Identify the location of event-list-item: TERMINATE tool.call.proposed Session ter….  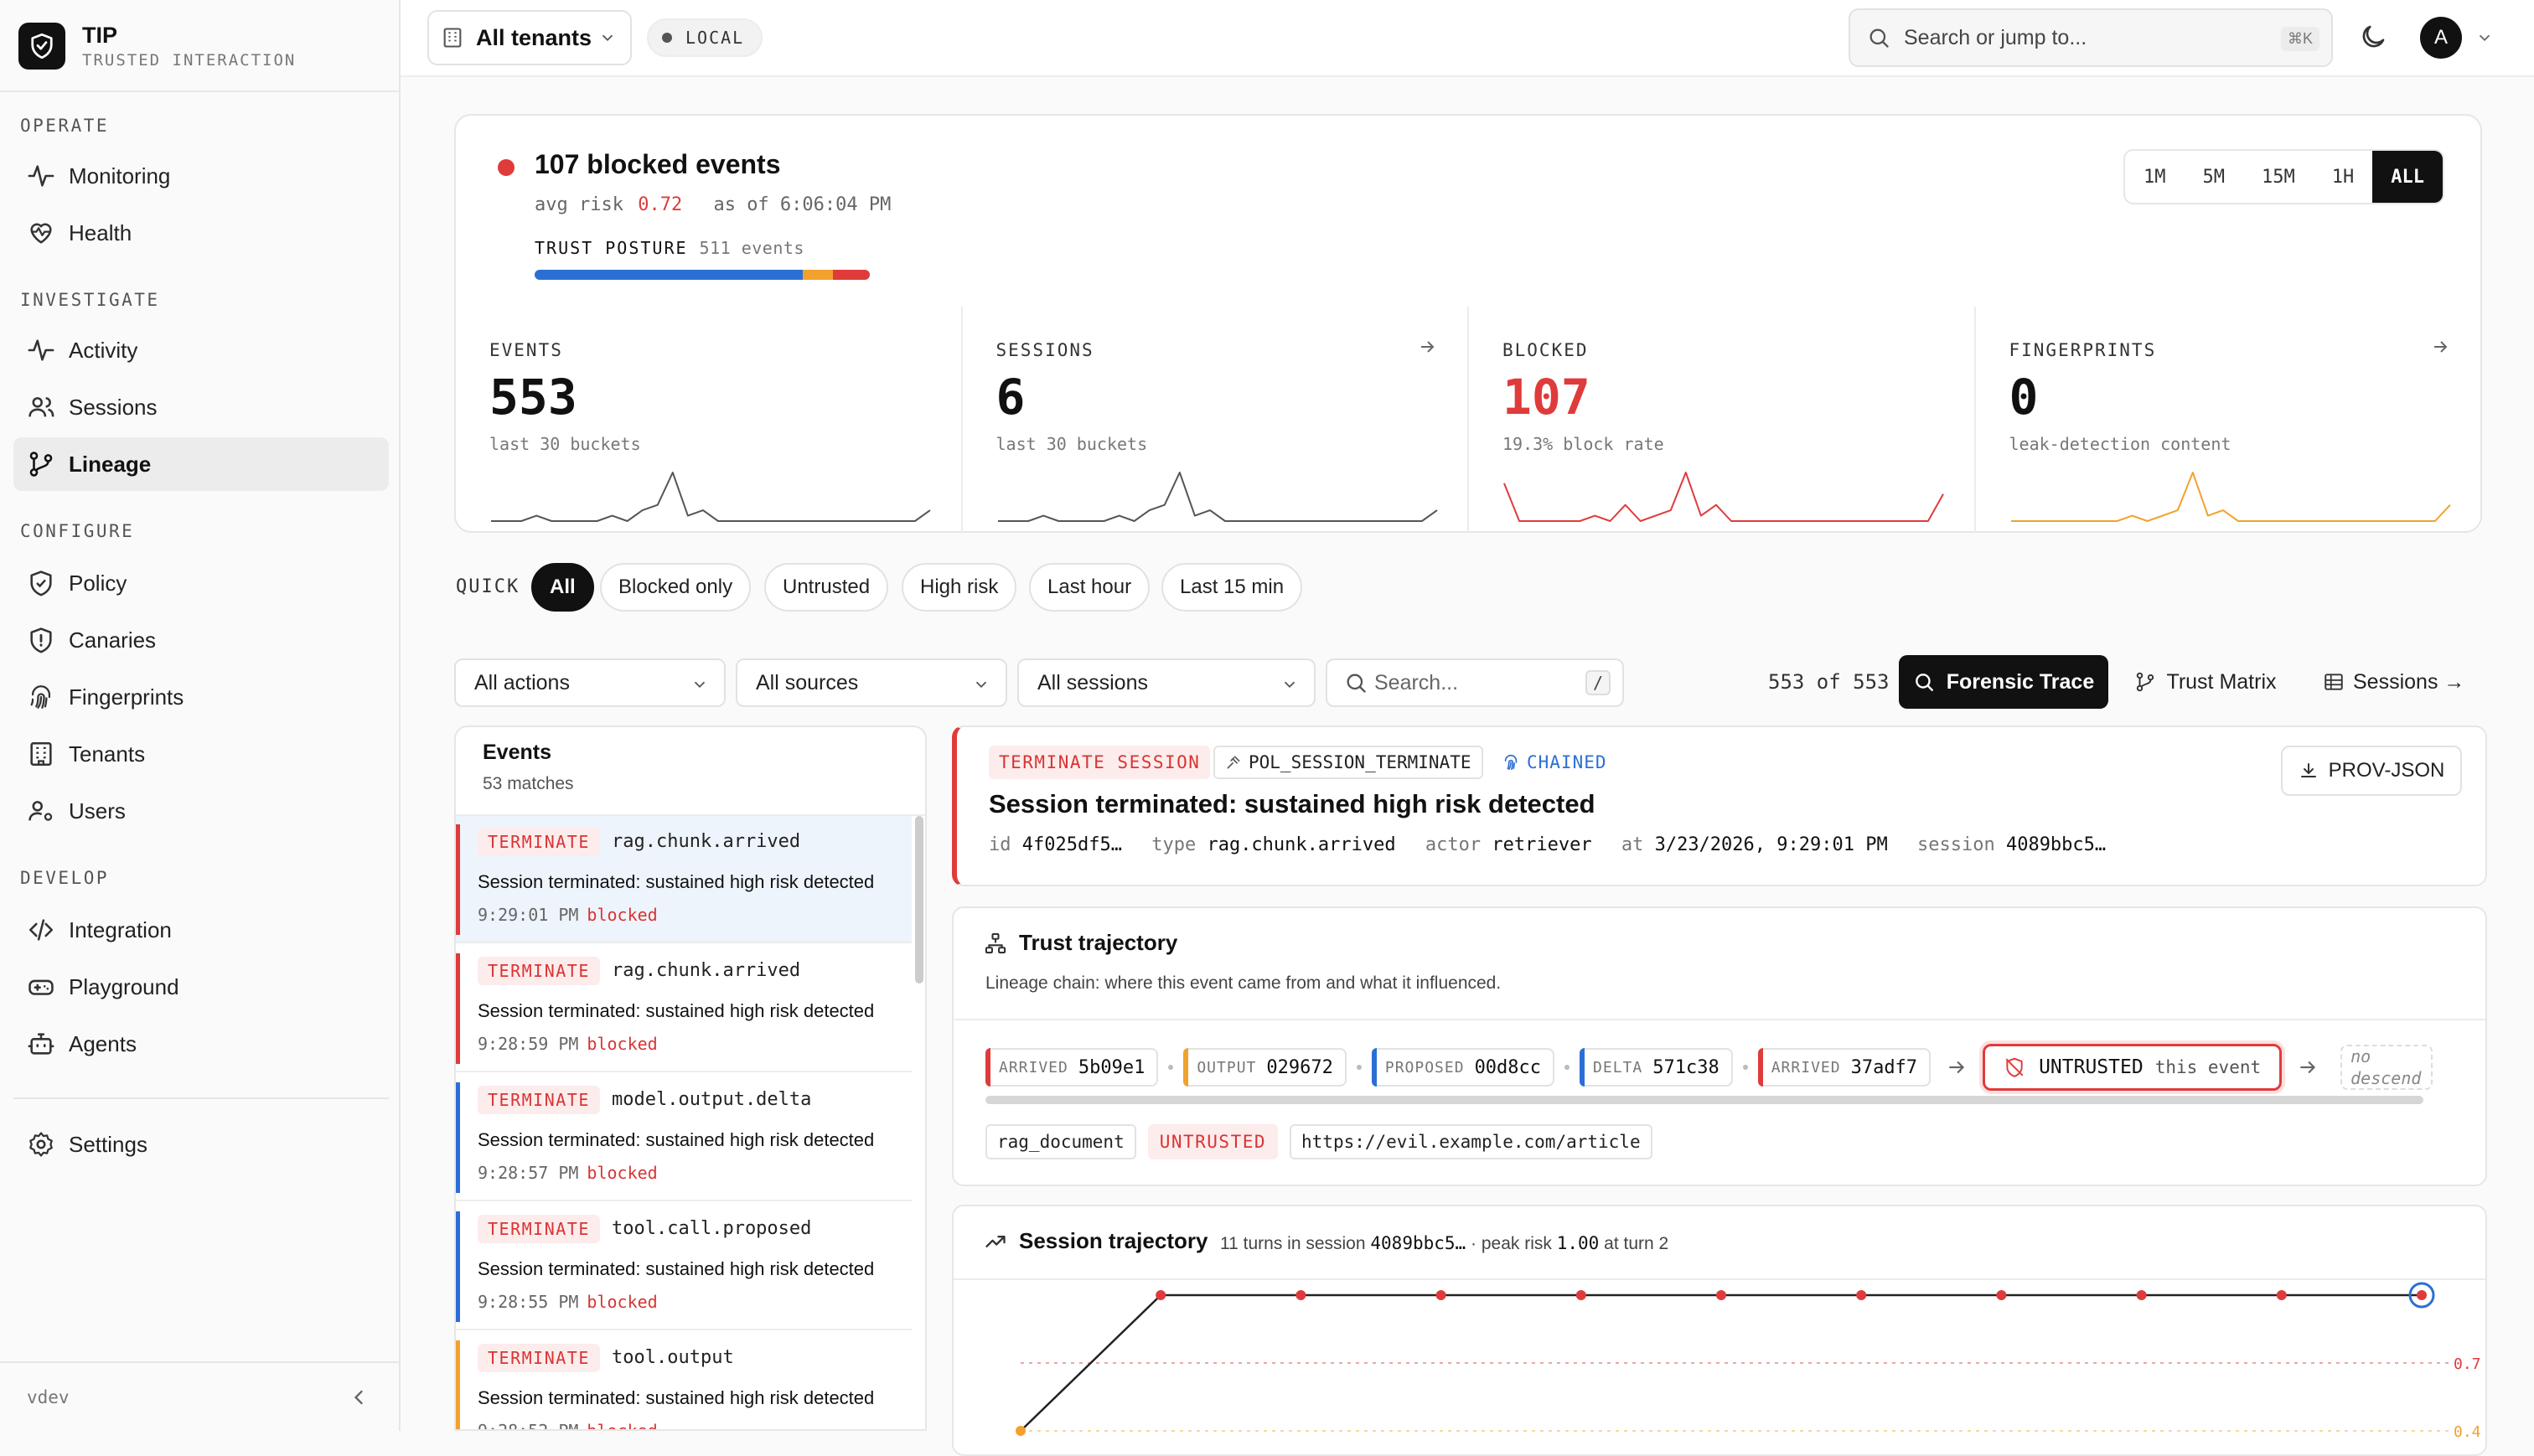
(684, 1266).